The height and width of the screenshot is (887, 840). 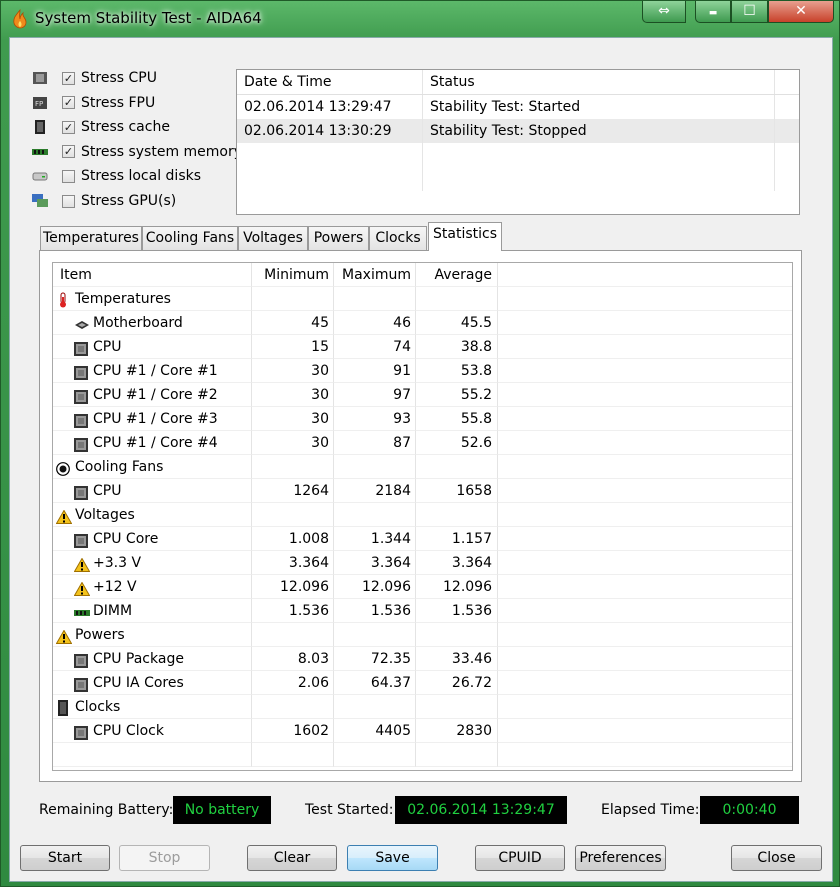 I want to click on stress-option-row: ✓ Stress cache, so click(x=101, y=127).